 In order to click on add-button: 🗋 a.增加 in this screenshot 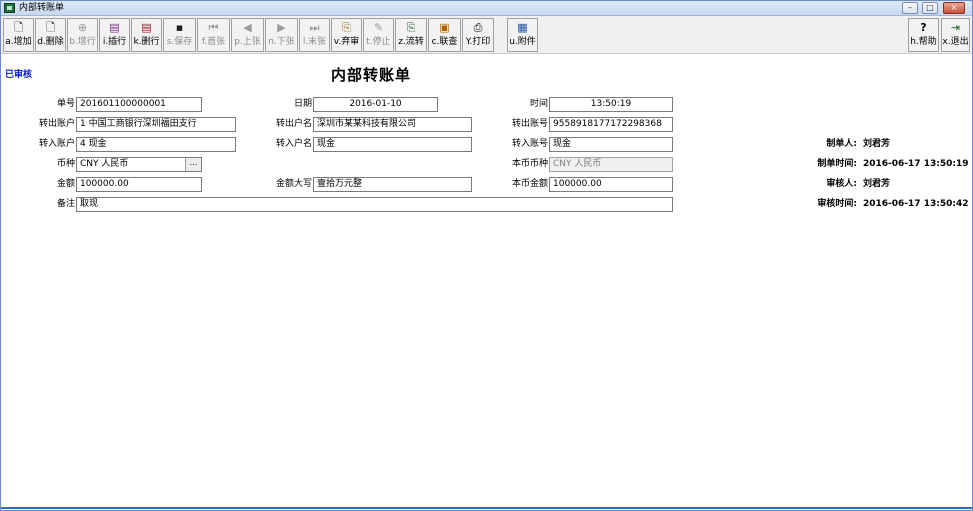, I will do `click(18, 35)`.